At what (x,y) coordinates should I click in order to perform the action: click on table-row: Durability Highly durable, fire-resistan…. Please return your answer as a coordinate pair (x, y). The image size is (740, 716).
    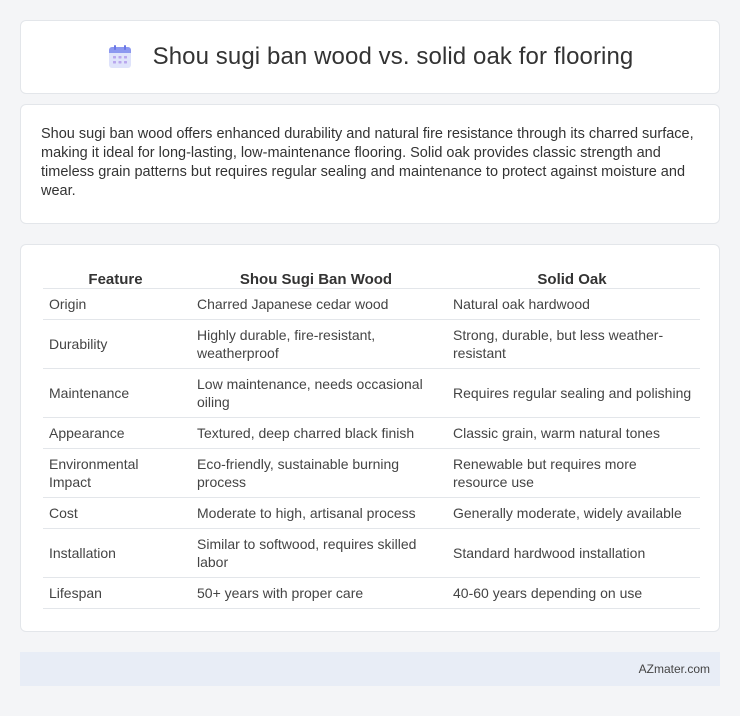
    Looking at the image, I should click on (371, 344).